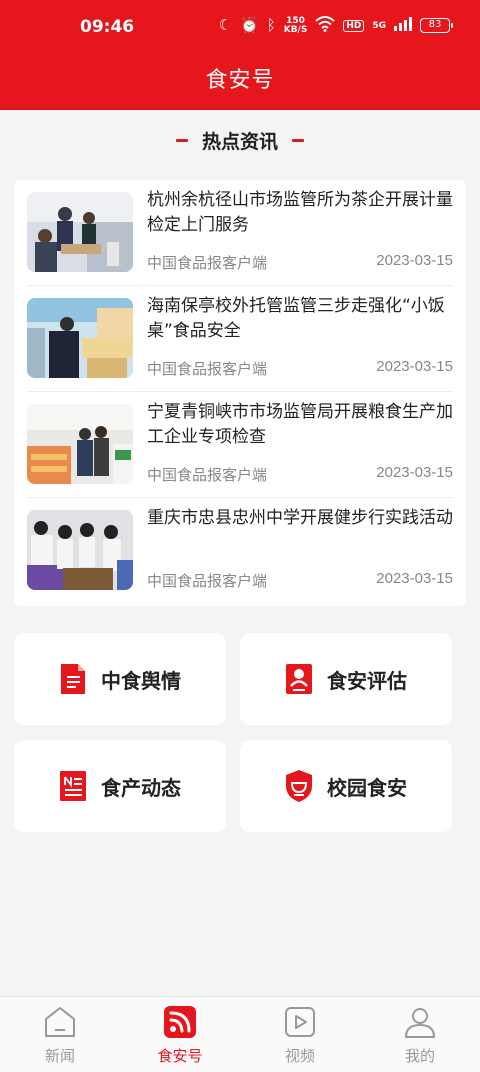 The image size is (480, 1072). I want to click on signal-bars-icon, so click(403, 25).